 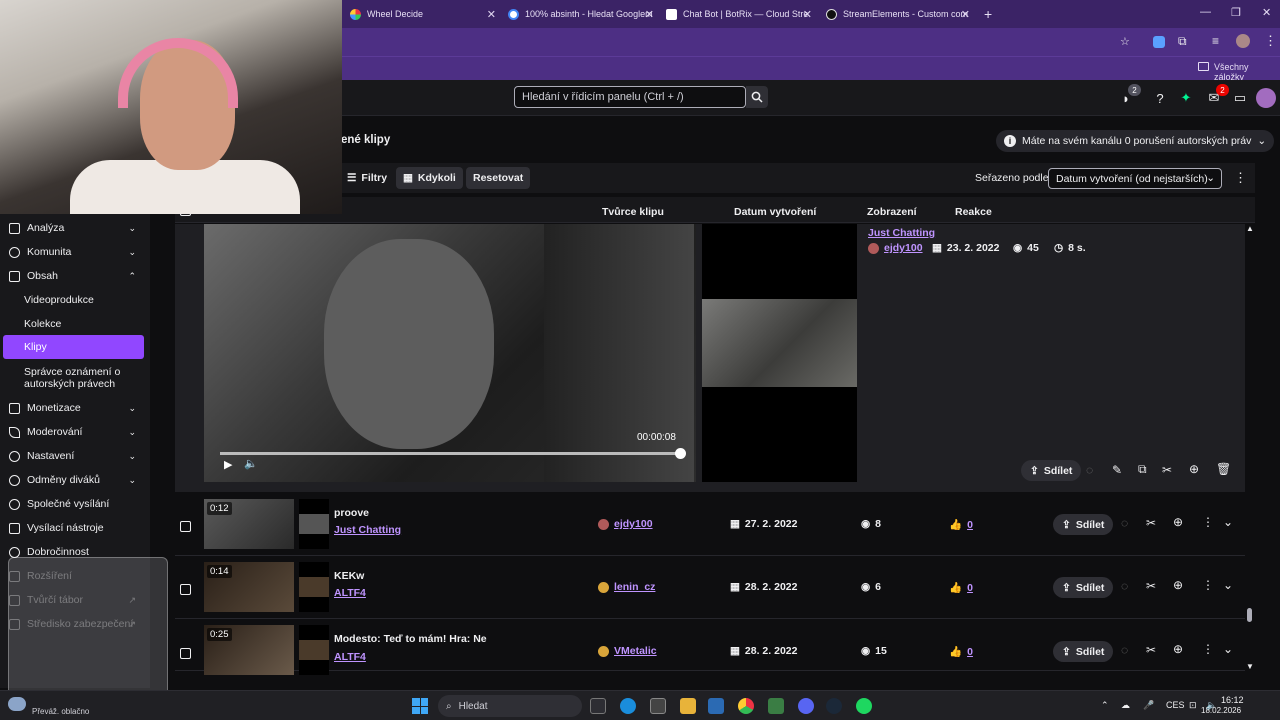 What do you see at coordinates (991, 14) in the screenshot?
I see `new-tab-button: +` at bounding box center [991, 14].